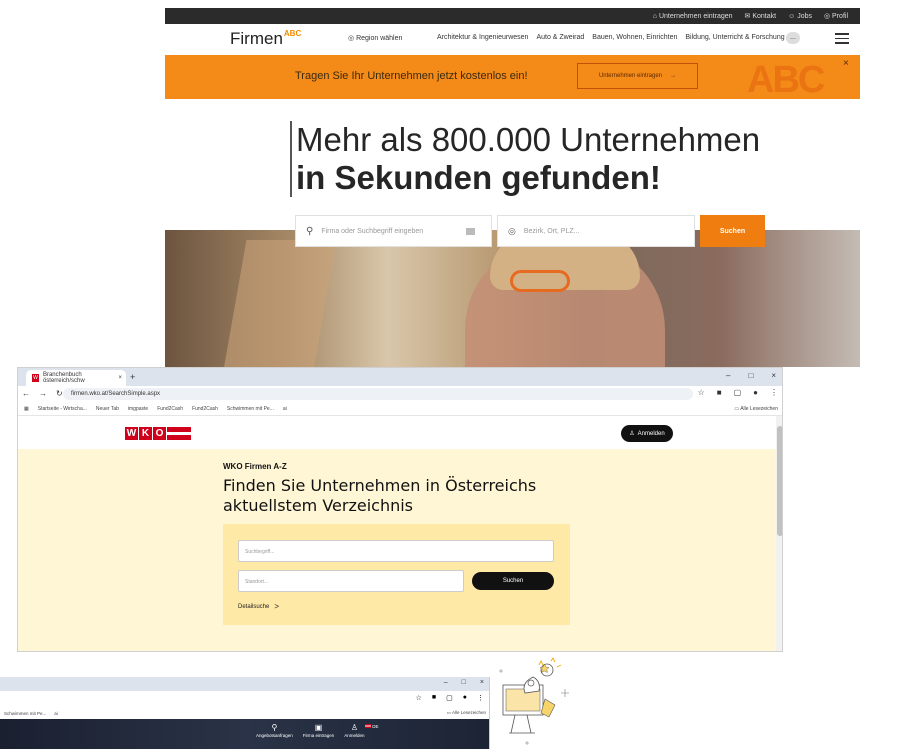 The image size is (909, 749). Describe the element at coordinates (368, 726) in the screenshot. I see `flag-icon` at that location.